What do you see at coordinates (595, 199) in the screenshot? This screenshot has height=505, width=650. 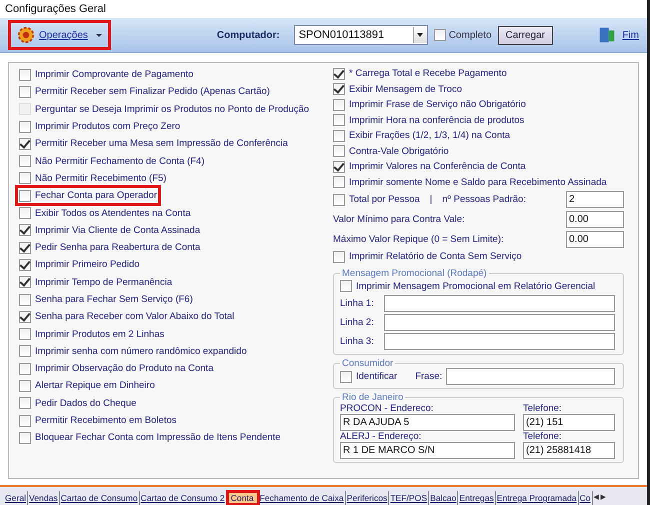 I see `people-field: 2` at bounding box center [595, 199].